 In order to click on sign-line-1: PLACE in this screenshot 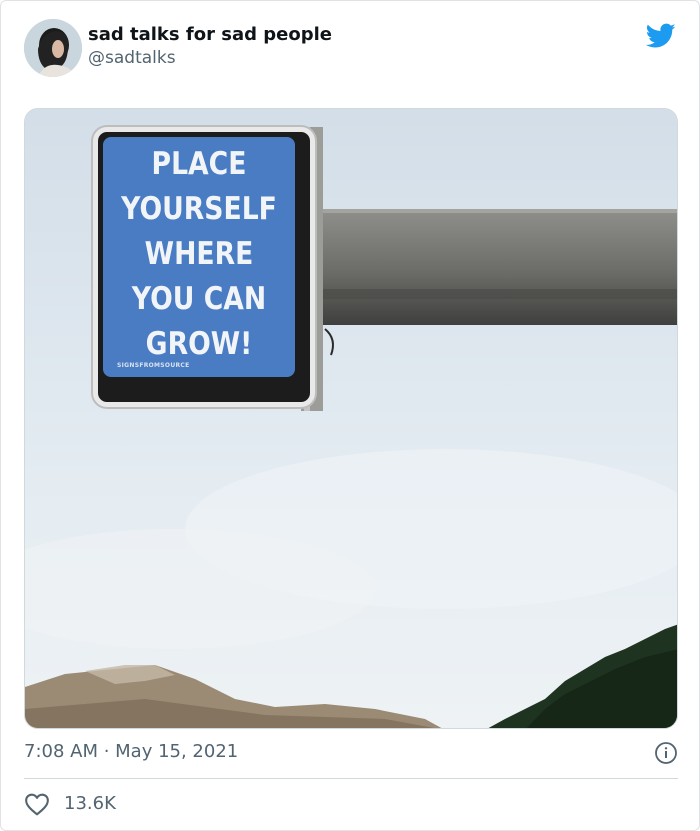, I will do `click(199, 164)`.